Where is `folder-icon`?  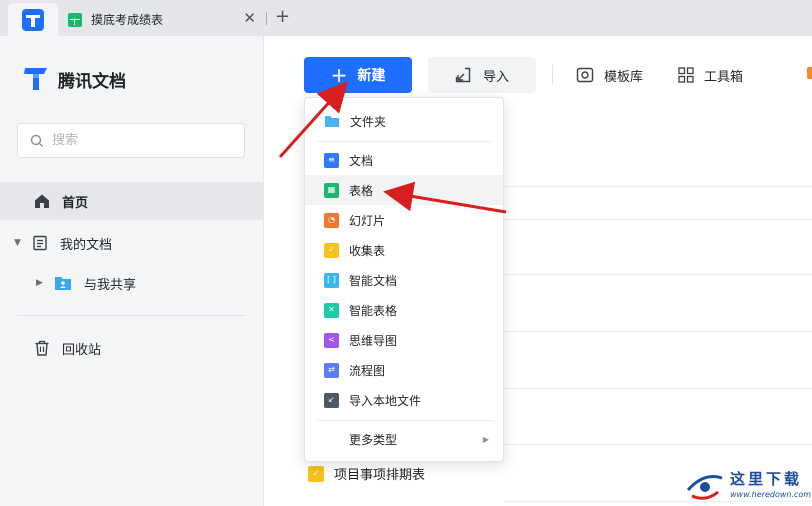 folder-icon is located at coordinates (332, 121).